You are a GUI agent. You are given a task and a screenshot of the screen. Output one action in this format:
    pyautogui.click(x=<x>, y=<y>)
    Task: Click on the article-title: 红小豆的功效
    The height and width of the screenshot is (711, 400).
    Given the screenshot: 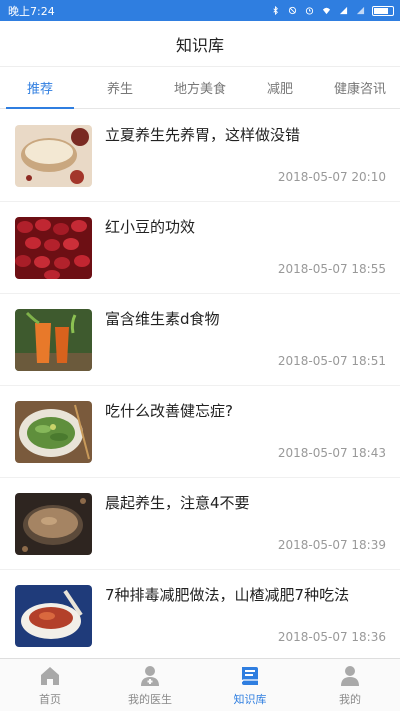 What is the action you would take?
    pyautogui.click(x=245, y=227)
    